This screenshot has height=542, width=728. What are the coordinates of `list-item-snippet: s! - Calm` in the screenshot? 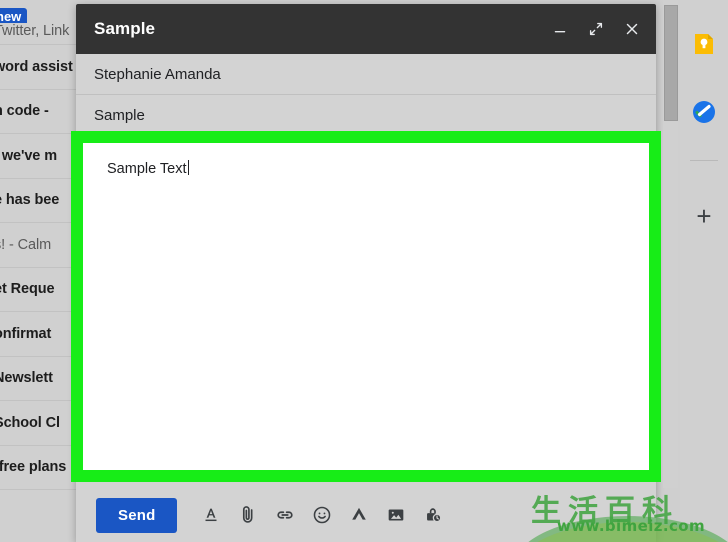 It's located at (26, 244).